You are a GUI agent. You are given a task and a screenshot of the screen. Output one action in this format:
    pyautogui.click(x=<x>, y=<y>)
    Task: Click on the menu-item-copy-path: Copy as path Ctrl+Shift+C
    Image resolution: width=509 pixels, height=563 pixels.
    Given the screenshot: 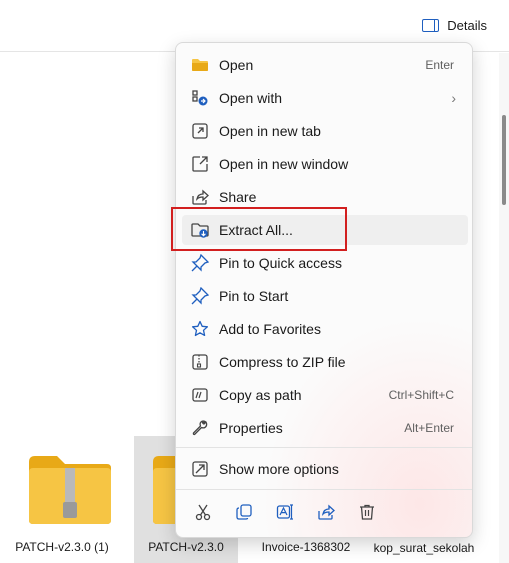 What is the action you would take?
    pyautogui.click(x=325, y=395)
    